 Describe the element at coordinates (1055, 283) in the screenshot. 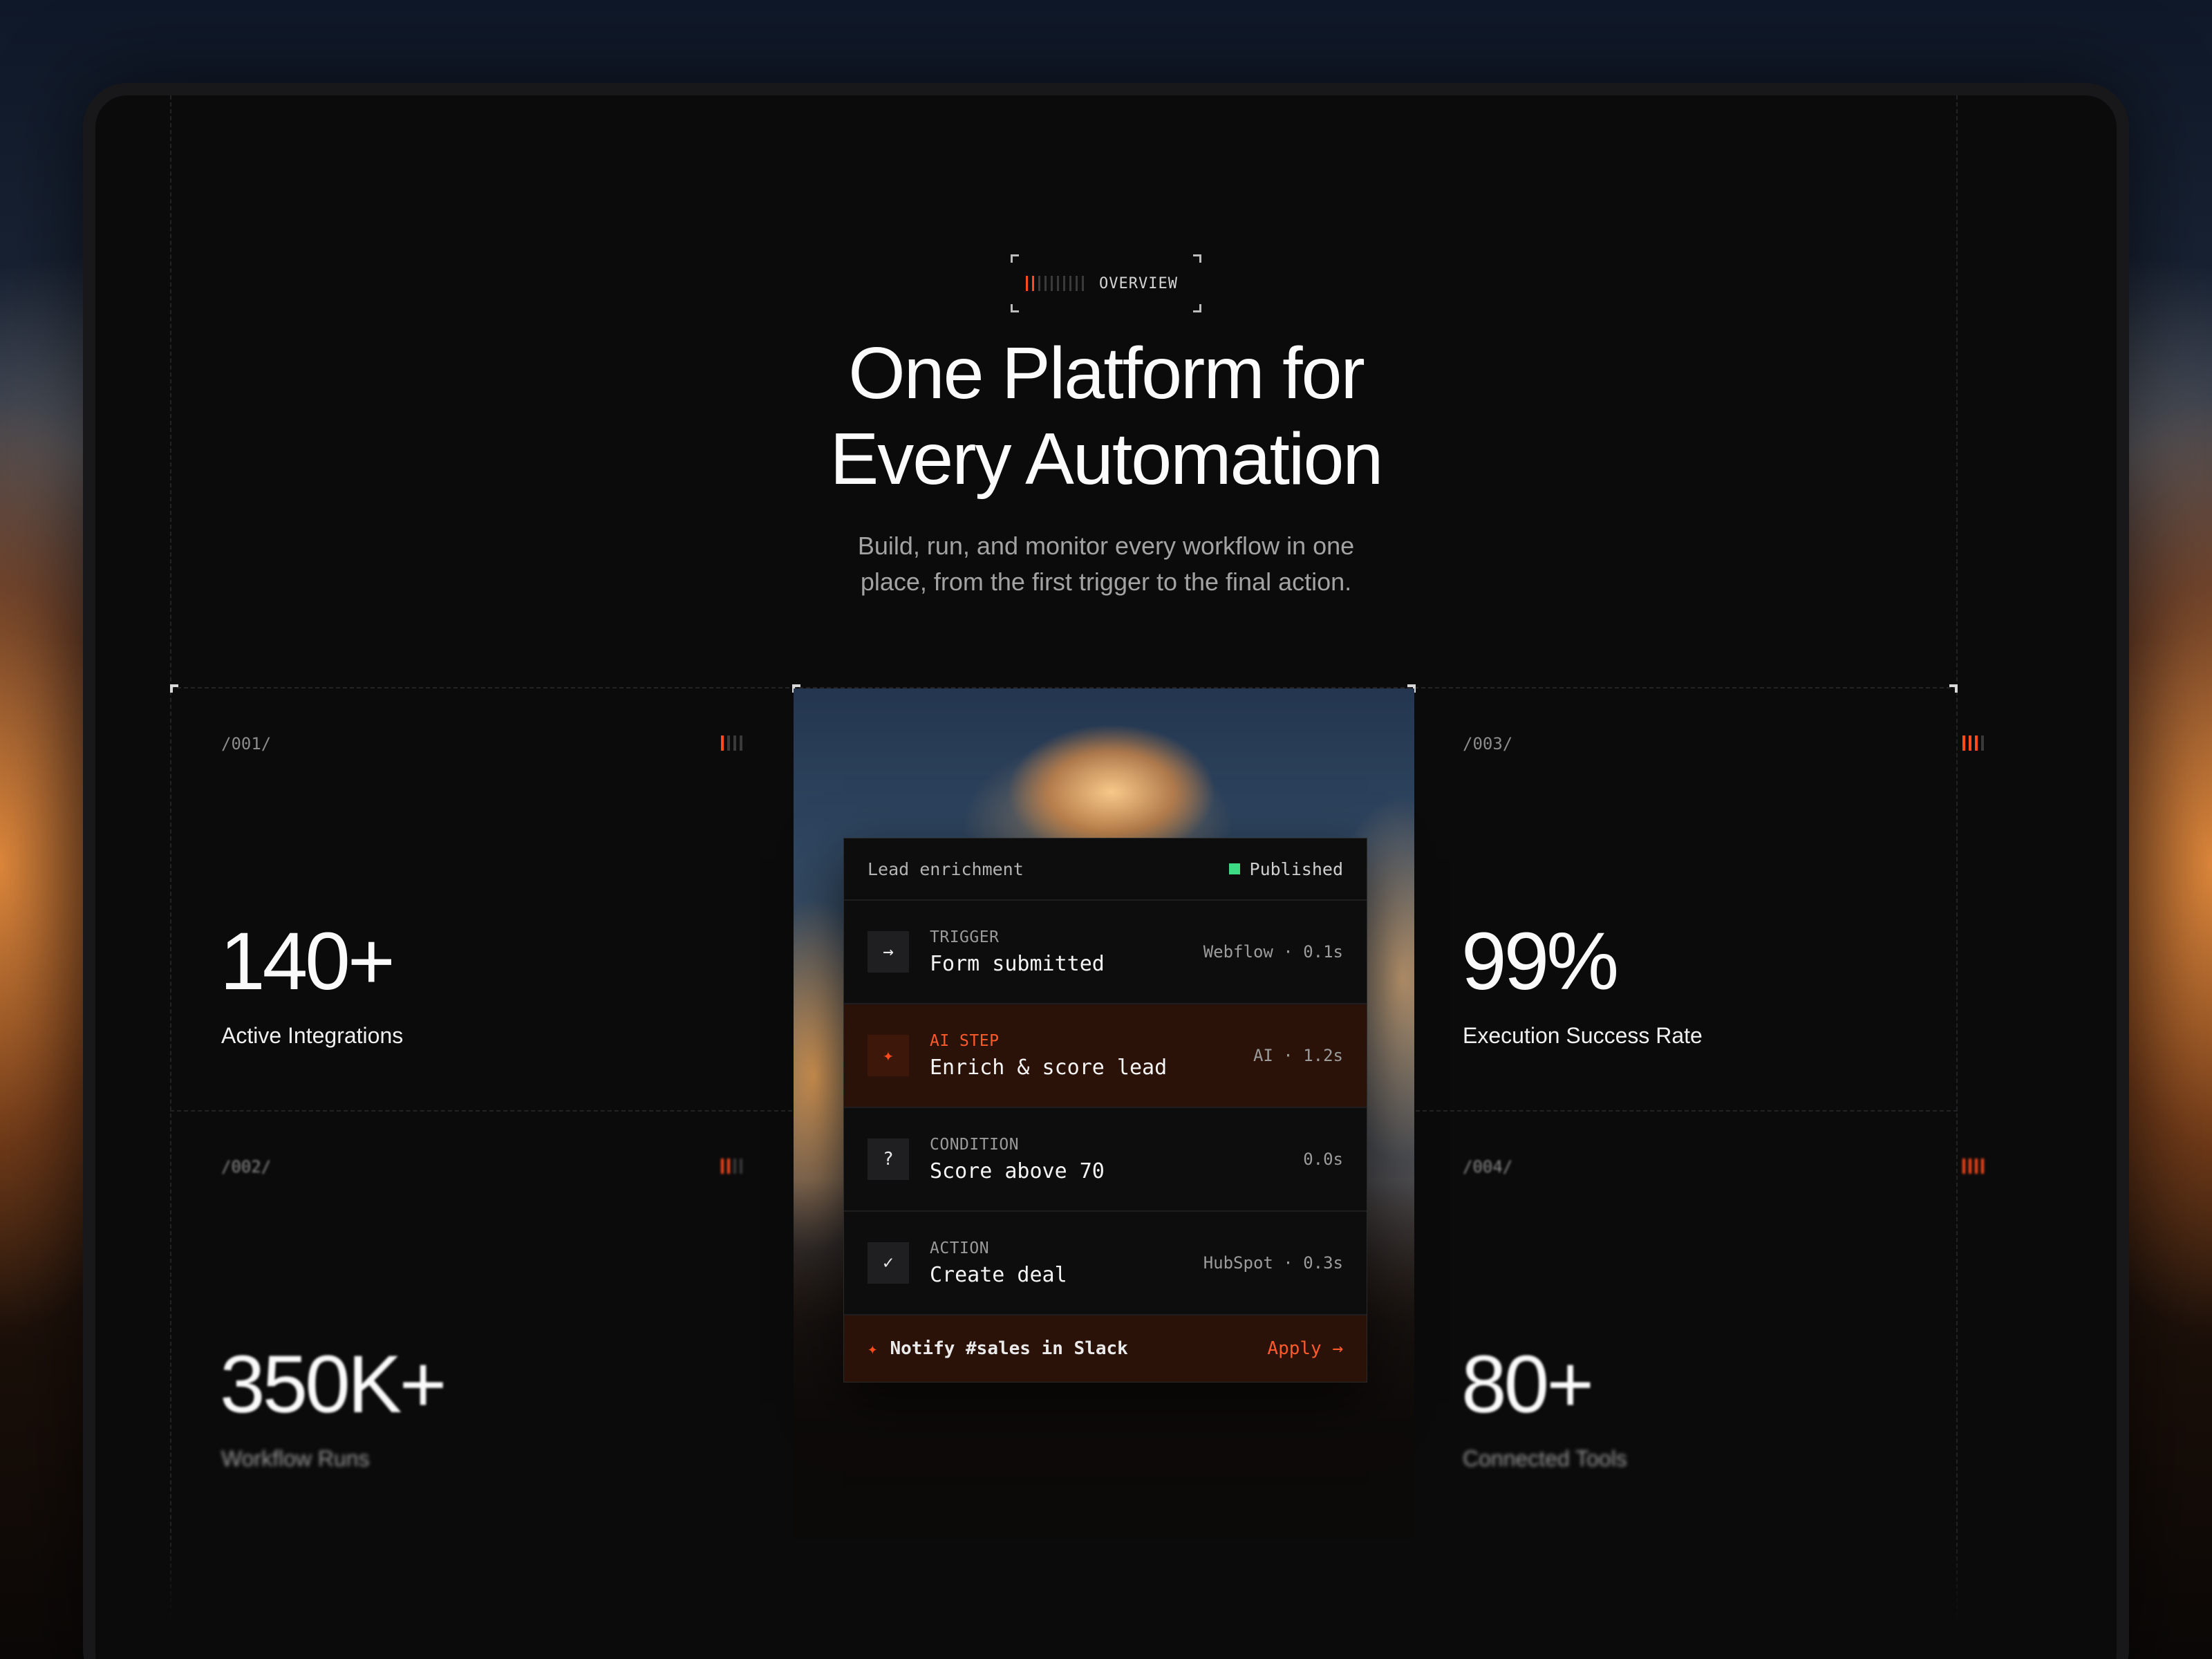

I see `badge-ticks-icon` at that location.